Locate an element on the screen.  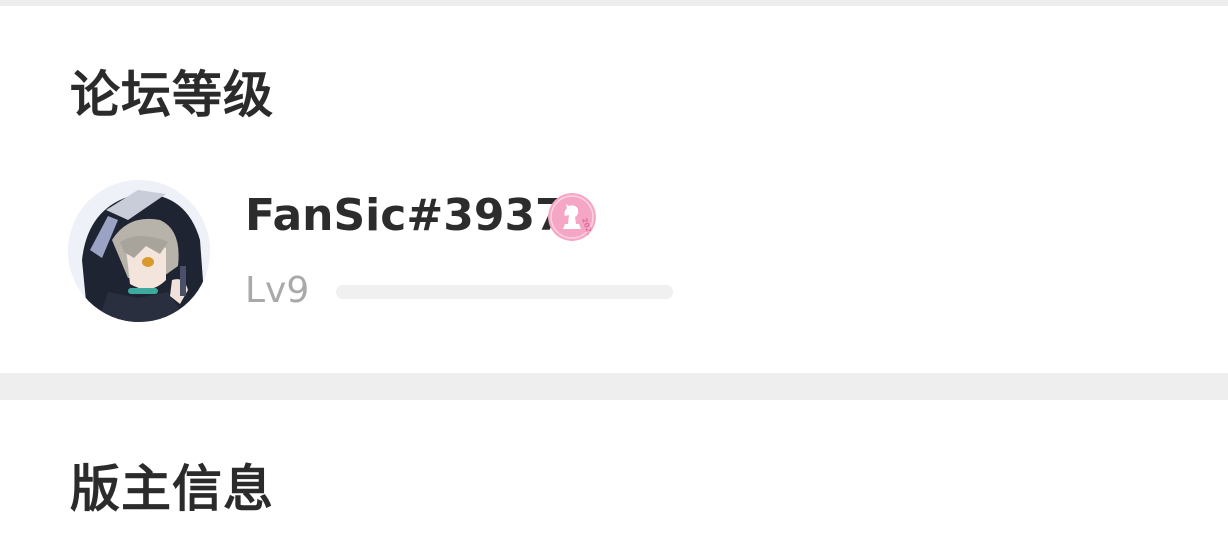
section-divider is located at coordinates (614, 386).